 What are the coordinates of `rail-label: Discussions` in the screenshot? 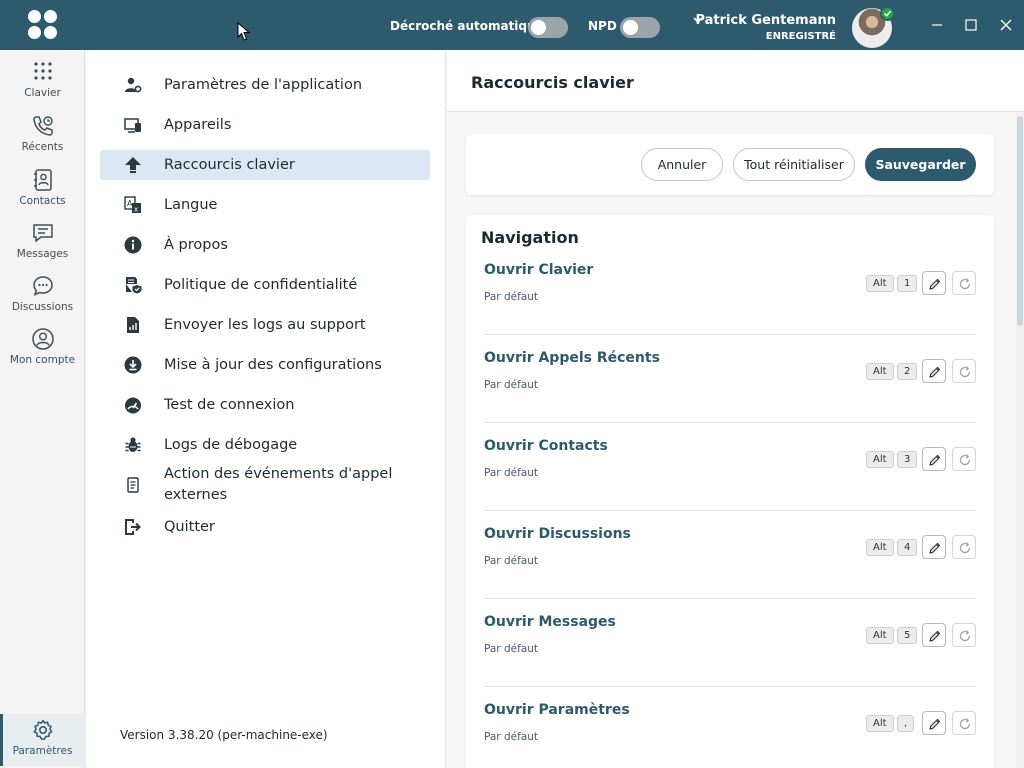 It's located at (42, 307).